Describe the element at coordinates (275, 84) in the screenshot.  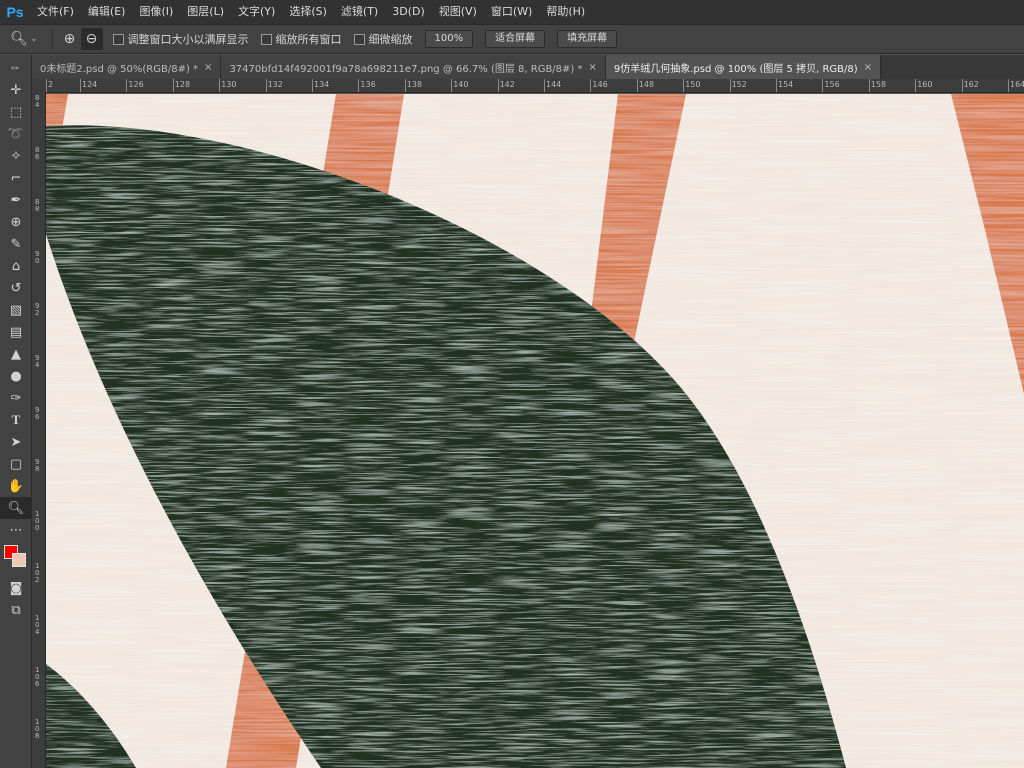
I see `ruler-tick-label: 132` at that location.